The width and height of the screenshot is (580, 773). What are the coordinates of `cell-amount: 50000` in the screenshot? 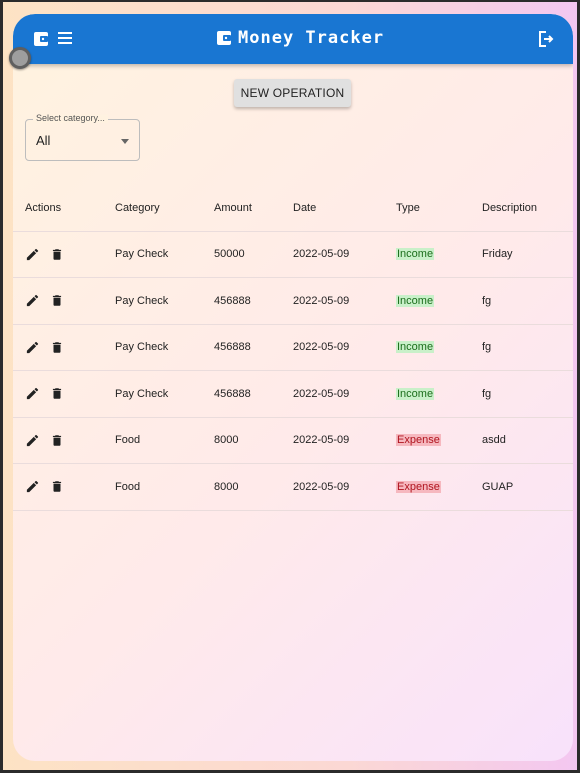 It's located at (241, 254).